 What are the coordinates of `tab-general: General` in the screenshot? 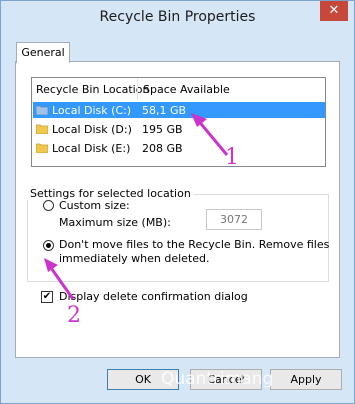 It's located at (43, 52).